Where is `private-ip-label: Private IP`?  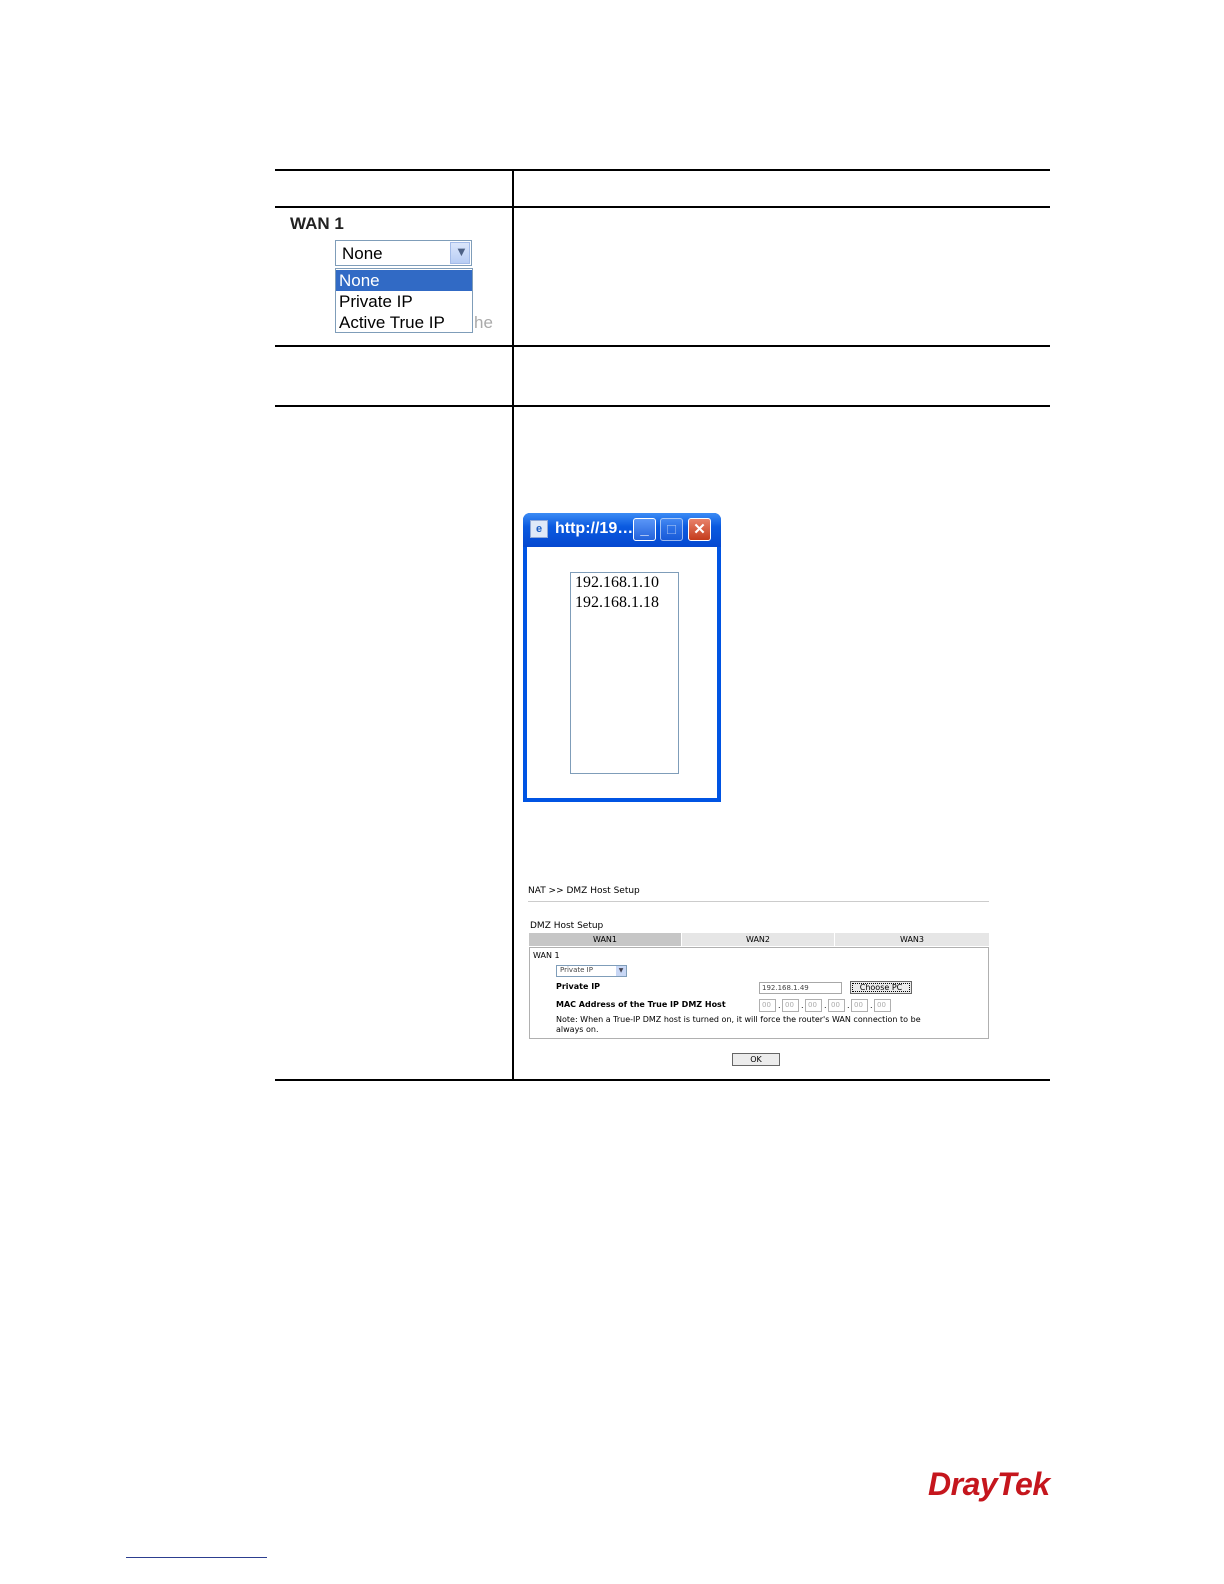
private-ip-label: Private IP is located at coordinates (578, 986).